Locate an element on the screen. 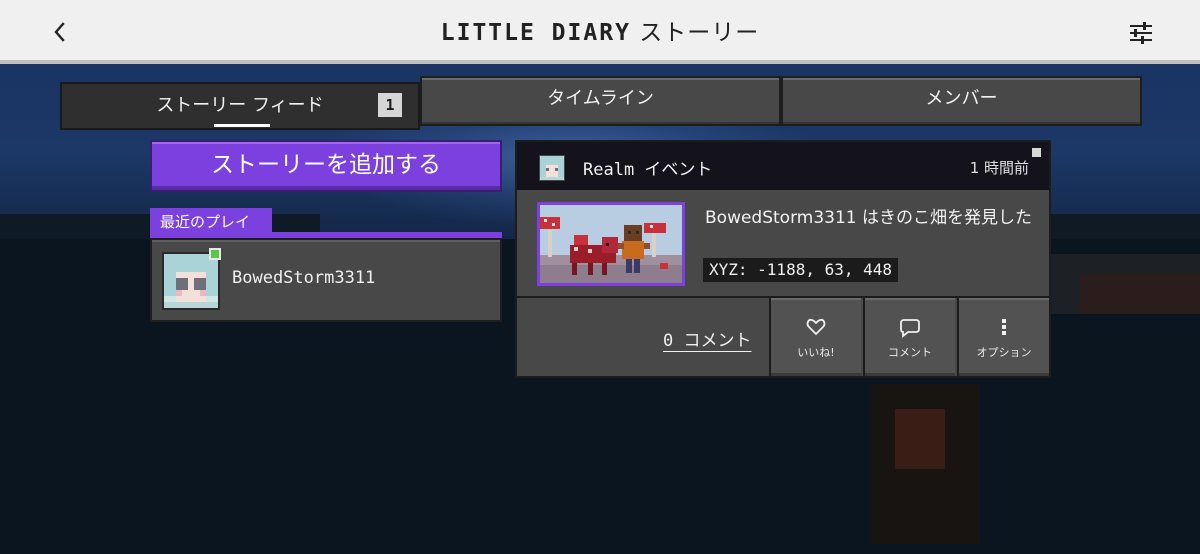 This screenshot has width=1200, height=554. top-bar: LITTLE DIARY ストーリー is located at coordinates (600, 32).